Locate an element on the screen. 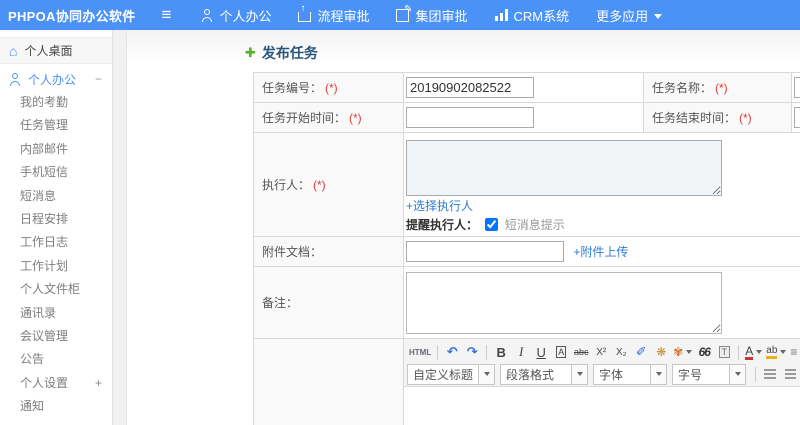 The width and height of the screenshot is (800, 425). sidebar-item-task-management: 任务管理 is located at coordinates (56, 125).